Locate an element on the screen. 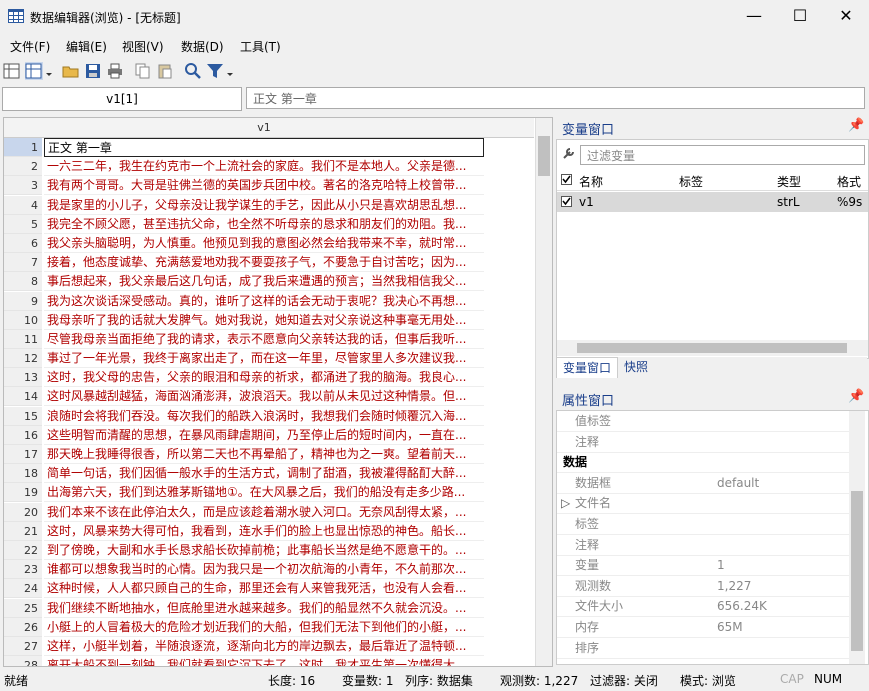  header-format: 格式 is located at coordinates (849, 181).